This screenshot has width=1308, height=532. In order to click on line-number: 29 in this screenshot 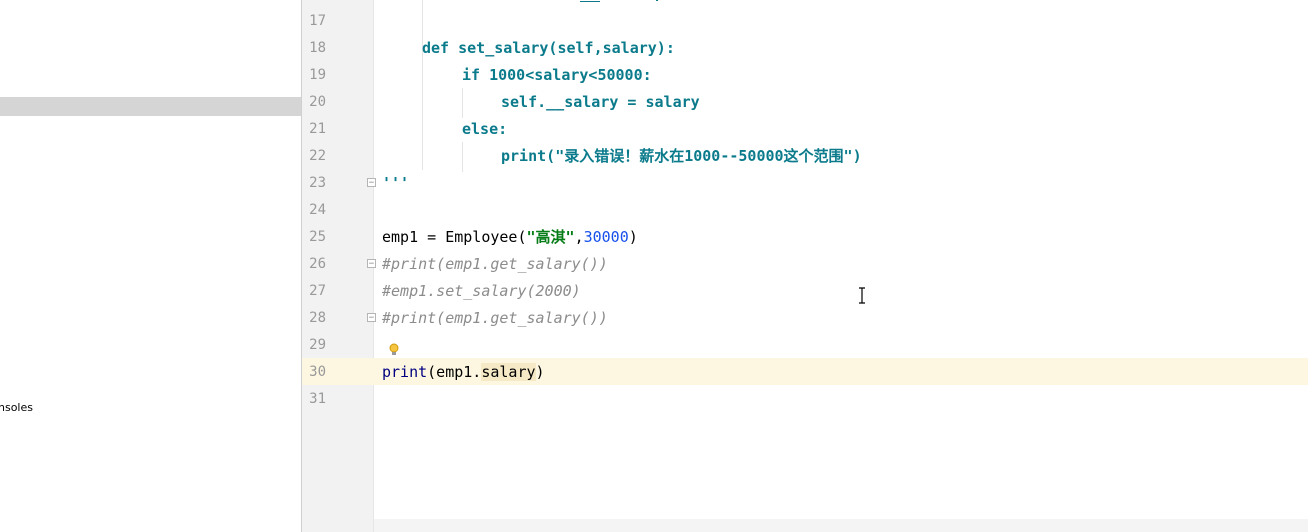, I will do `click(317, 345)`.